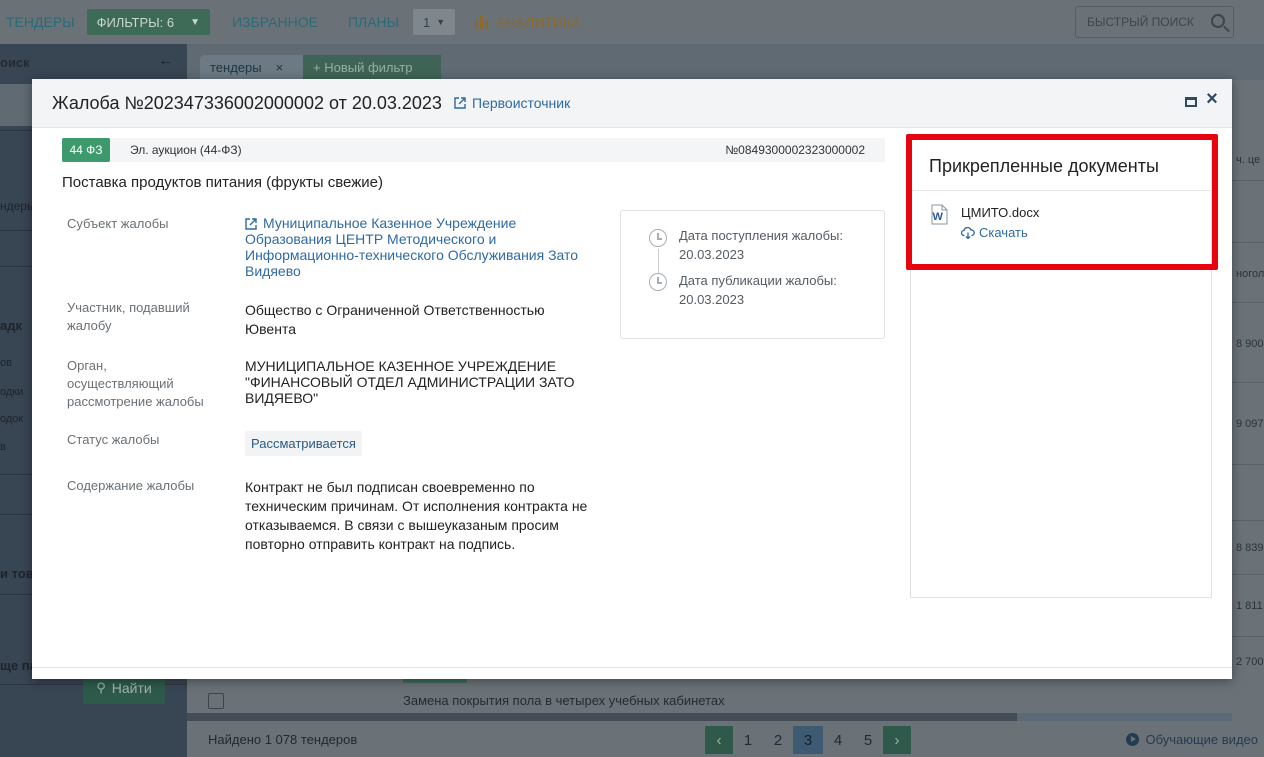  What do you see at coordinates (131, 688) in the screenshot?
I see `find-button-label: Найти` at bounding box center [131, 688].